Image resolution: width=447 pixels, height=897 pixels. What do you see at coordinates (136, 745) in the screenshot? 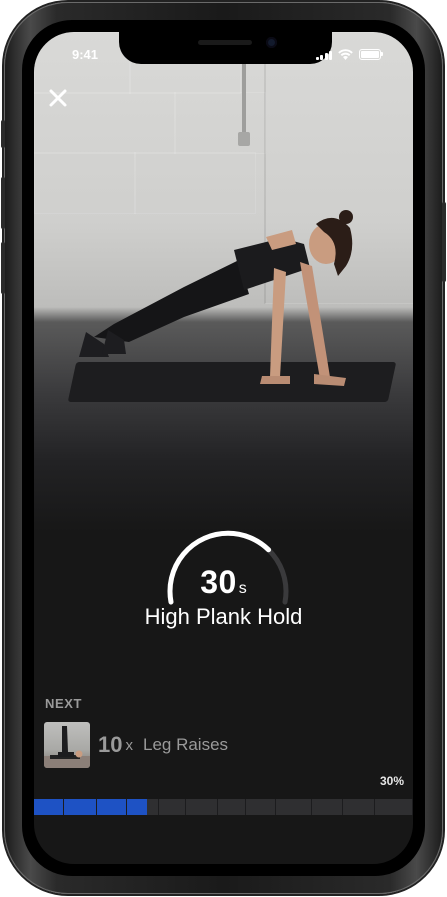
I see `next-exercise-row: 10 x Leg Raises` at bounding box center [136, 745].